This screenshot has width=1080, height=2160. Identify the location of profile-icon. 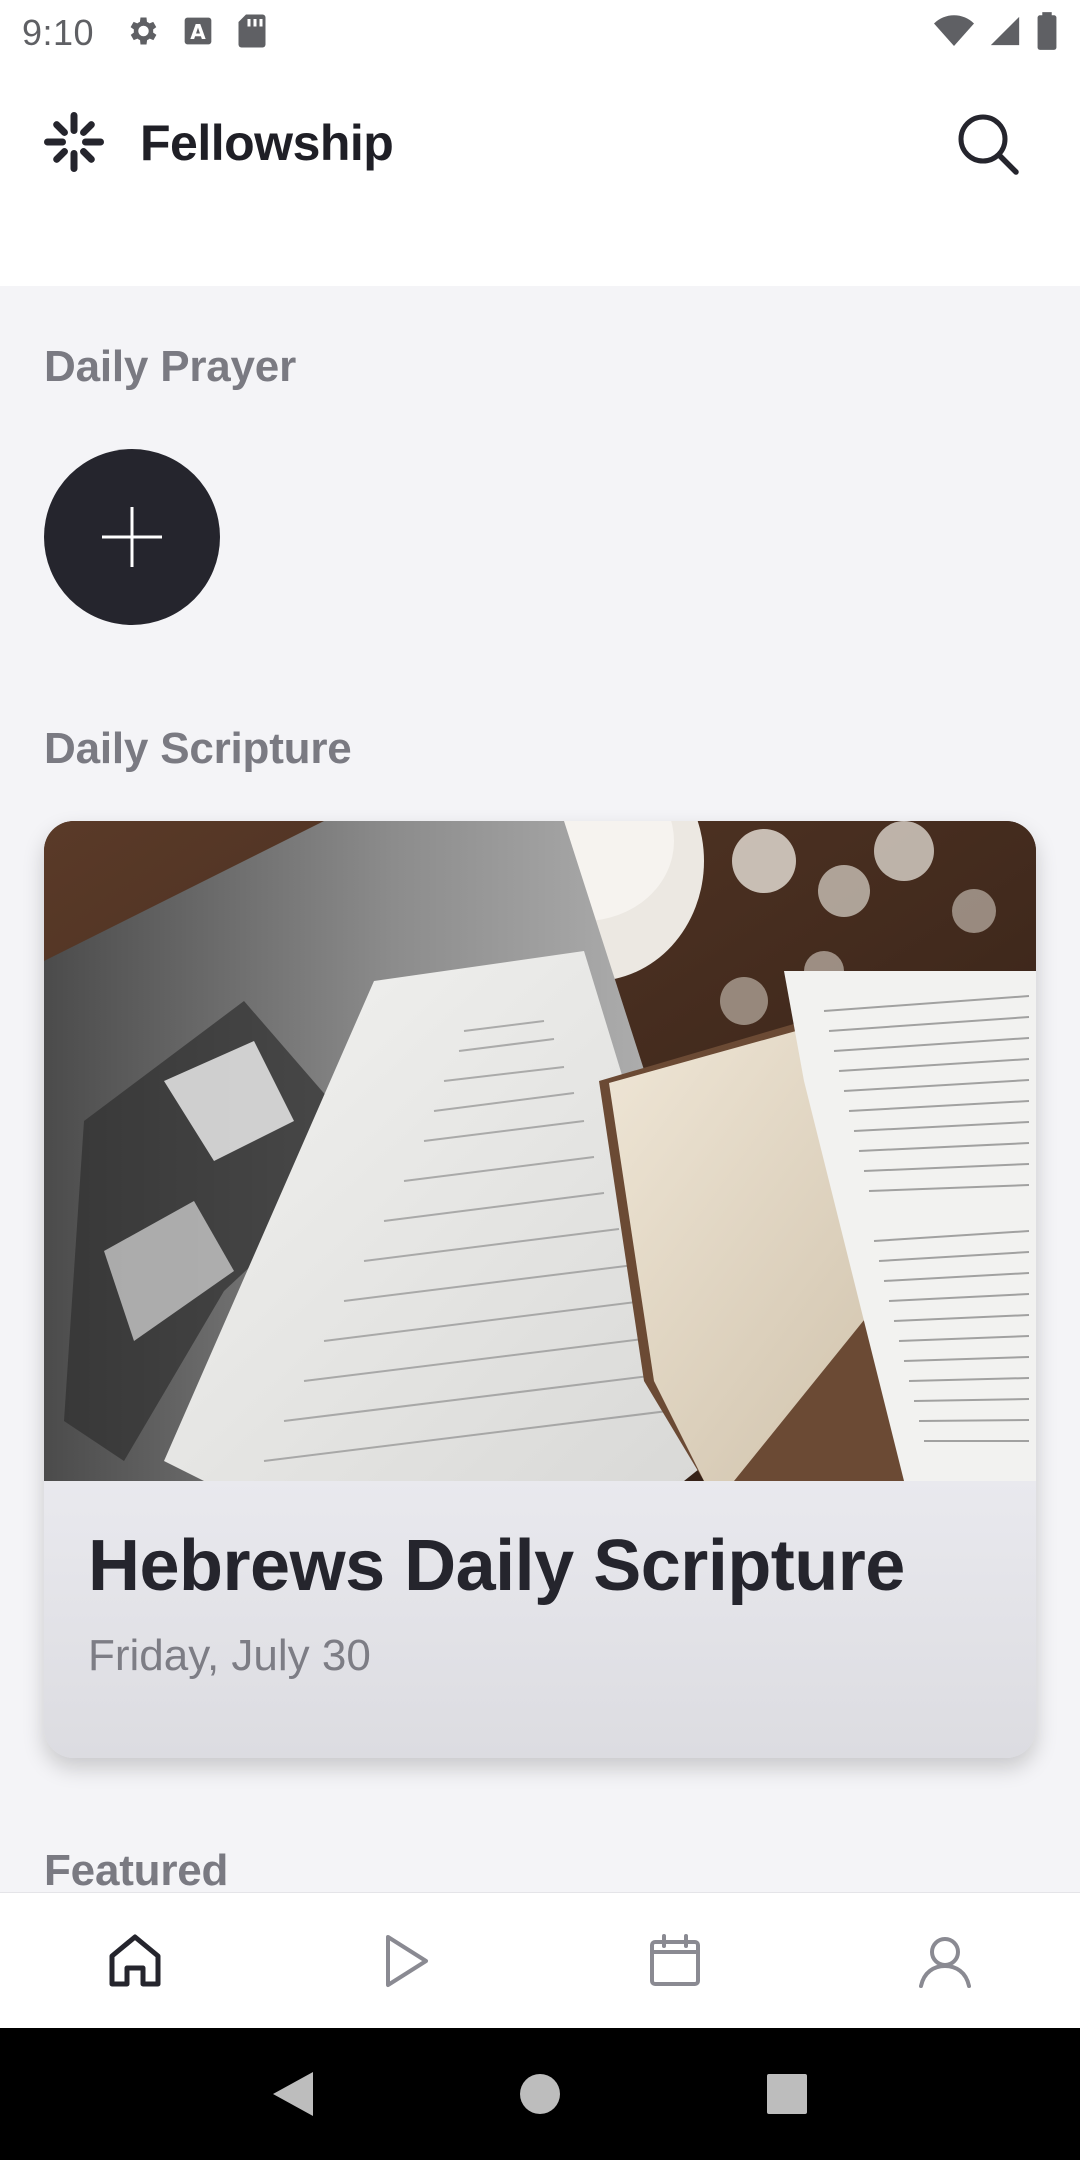
(945, 1962).